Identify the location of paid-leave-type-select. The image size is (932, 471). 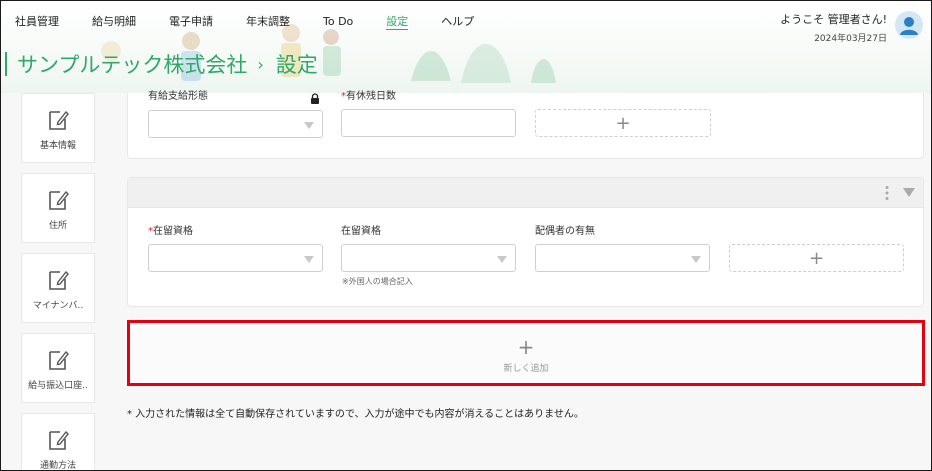
(235, 124).